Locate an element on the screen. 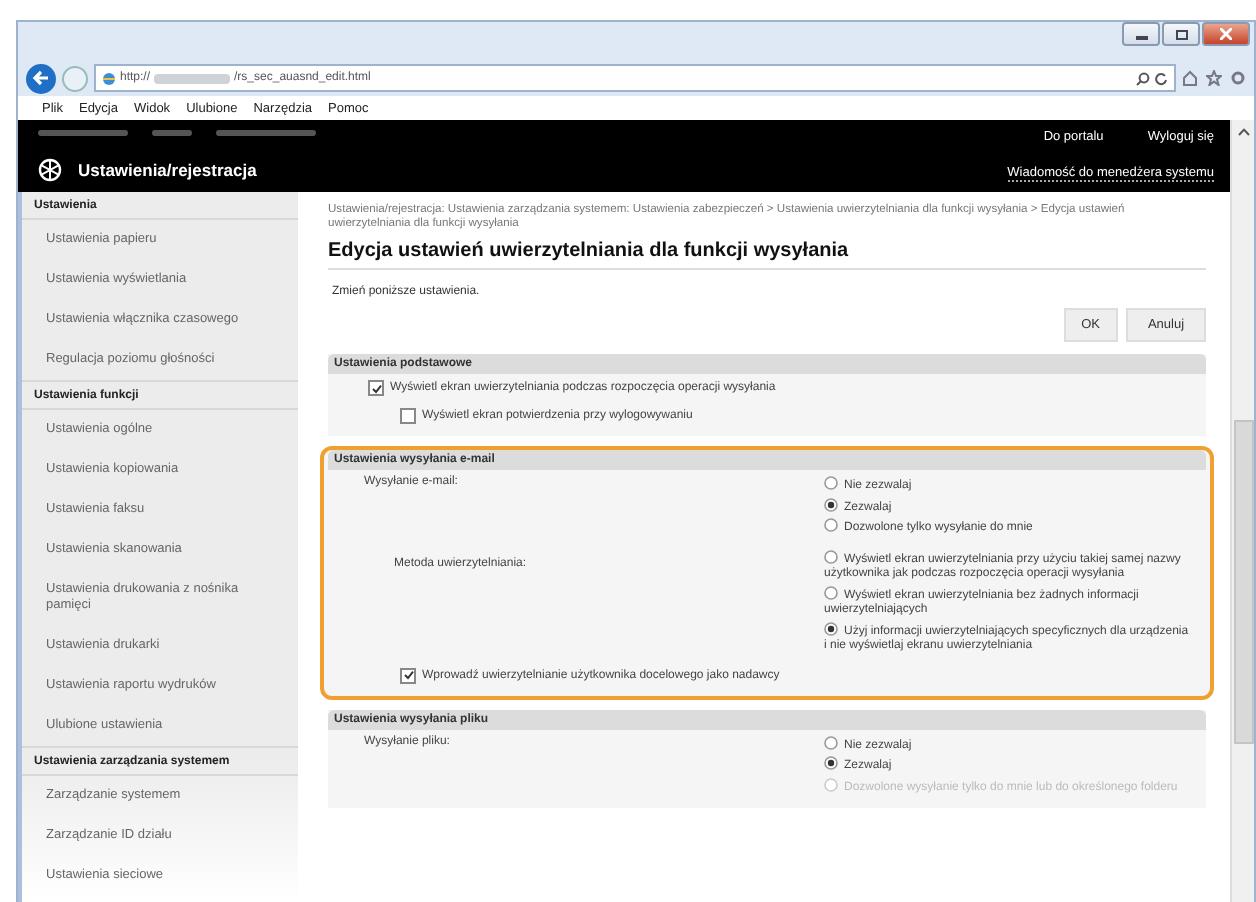 The image size is (1256, 902). app-title: Ustawienia/rejestracja is located at coordinates (167, 169).